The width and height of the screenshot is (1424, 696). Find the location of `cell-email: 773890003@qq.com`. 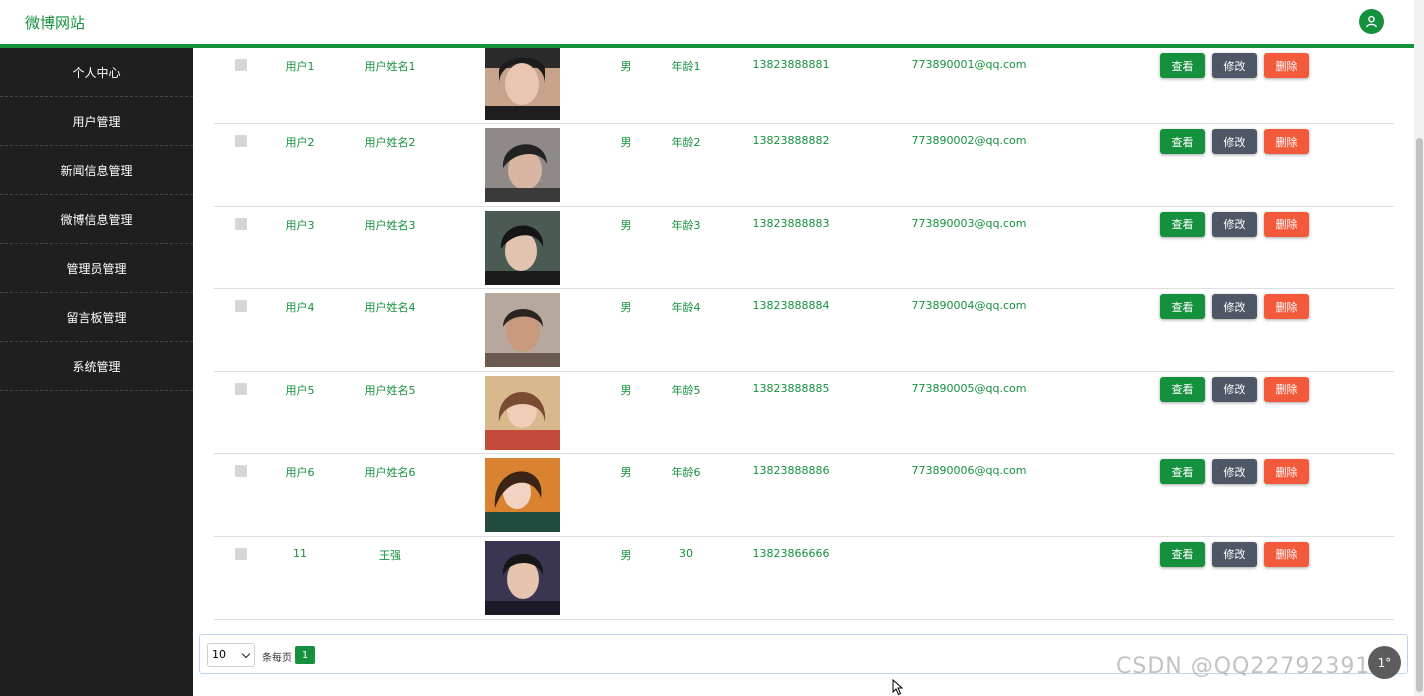

cell-email: 773890003@qq.com is located at coordinates (969, 223).